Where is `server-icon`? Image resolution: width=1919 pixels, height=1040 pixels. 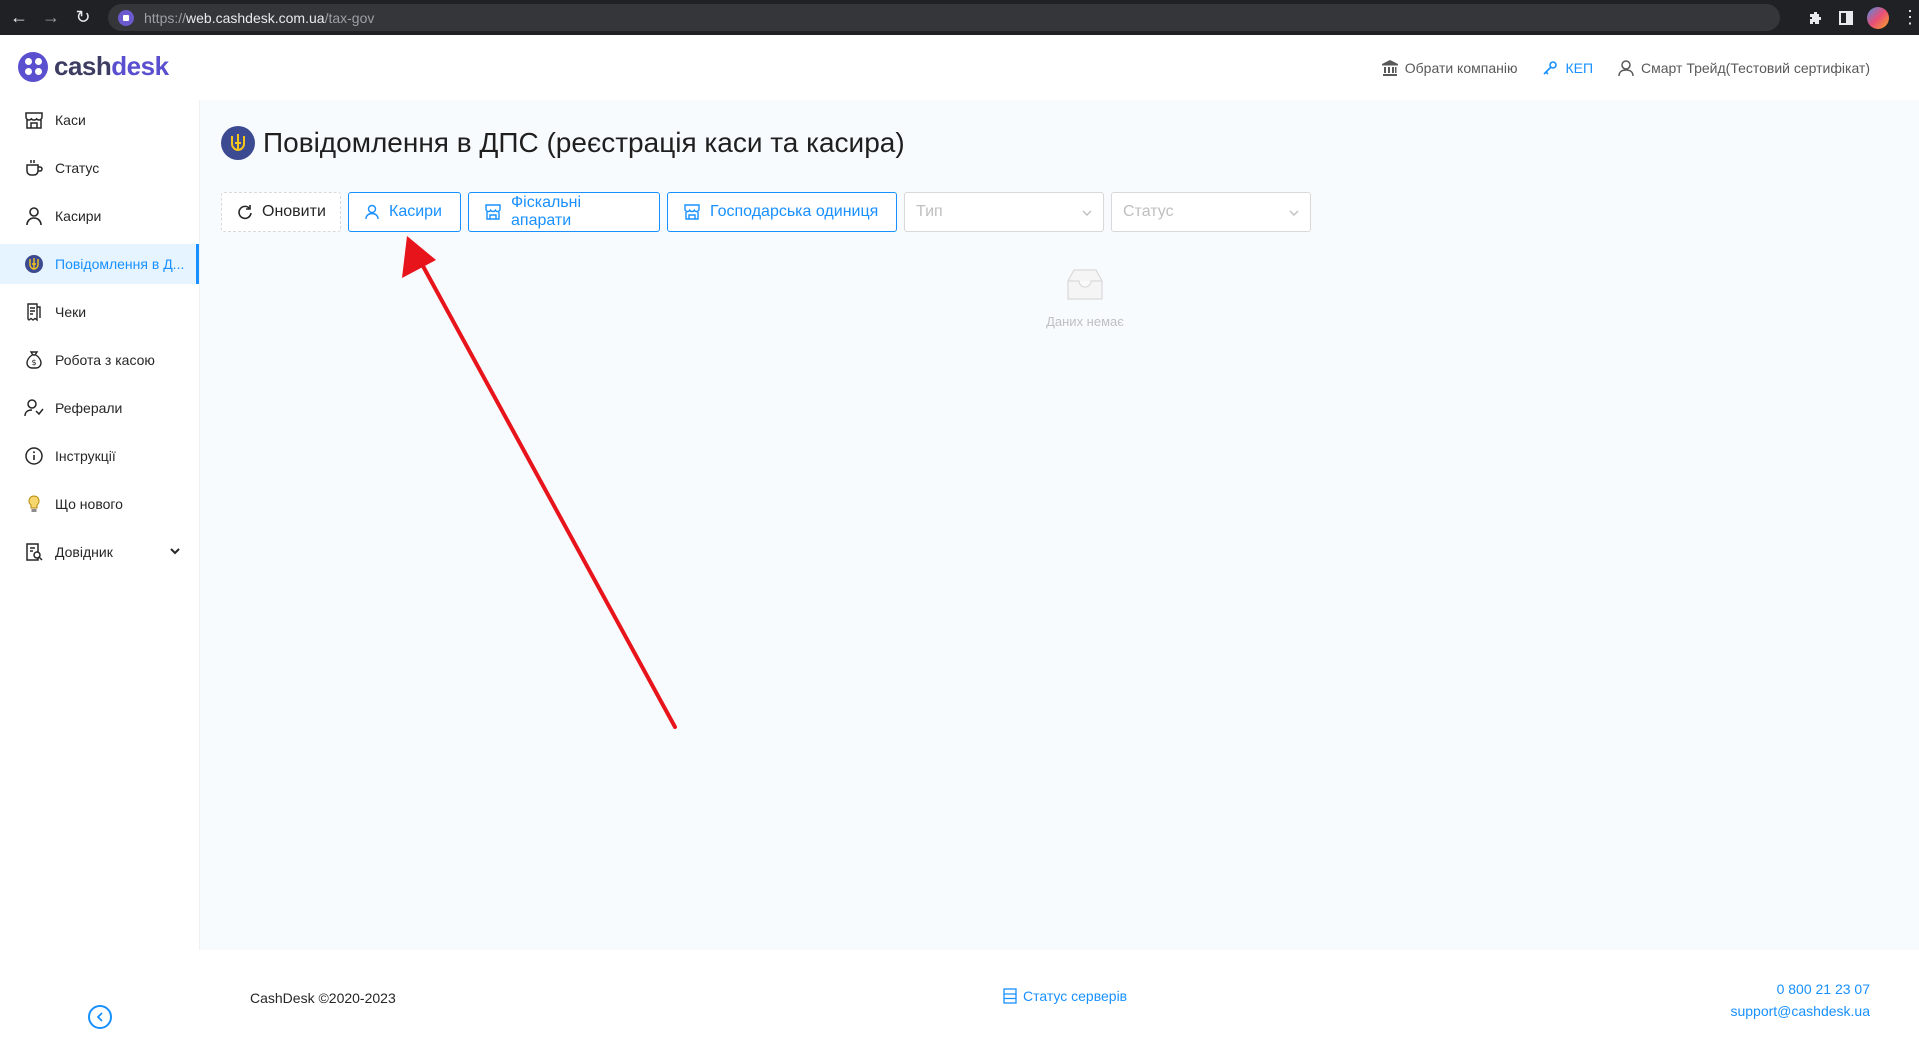
server-icon is located at coordinates (1010, 996).